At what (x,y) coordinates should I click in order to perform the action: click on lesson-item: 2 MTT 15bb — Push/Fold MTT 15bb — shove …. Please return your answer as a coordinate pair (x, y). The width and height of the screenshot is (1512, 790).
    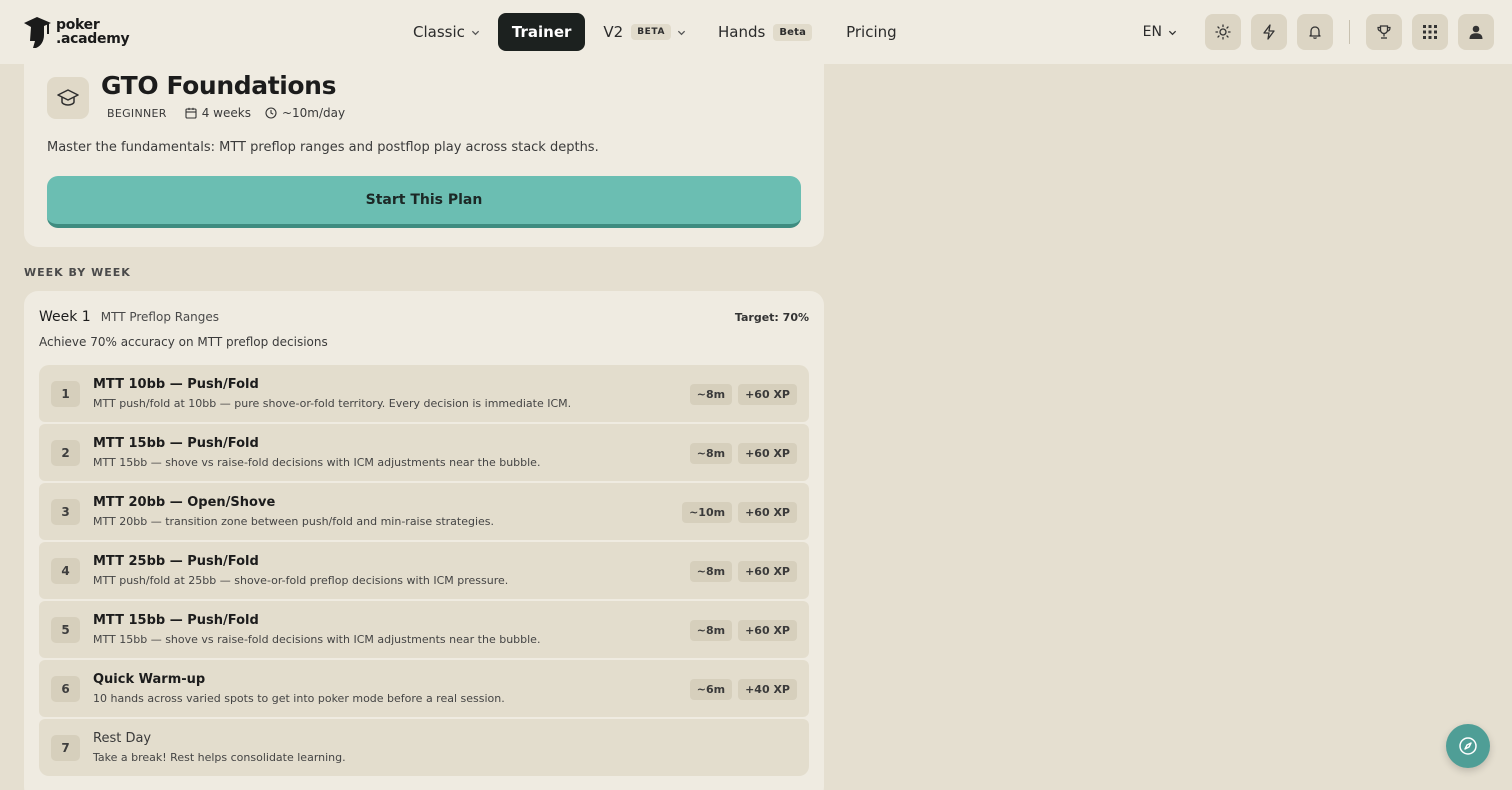
    Looking at the image, I should click on (424, 452).